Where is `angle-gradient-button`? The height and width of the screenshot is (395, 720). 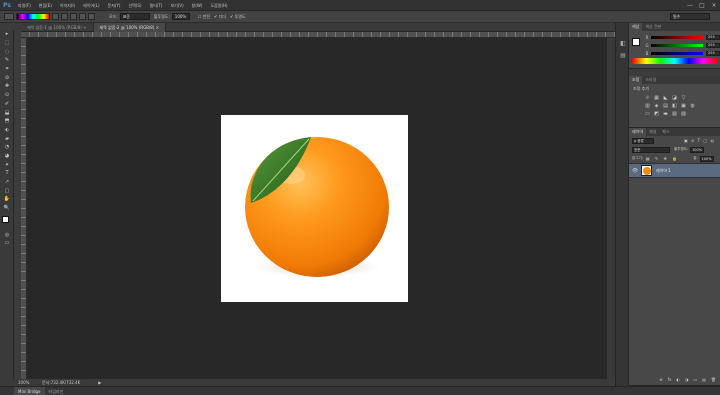 angle-gradient-button is located at coordinates (73, 16).